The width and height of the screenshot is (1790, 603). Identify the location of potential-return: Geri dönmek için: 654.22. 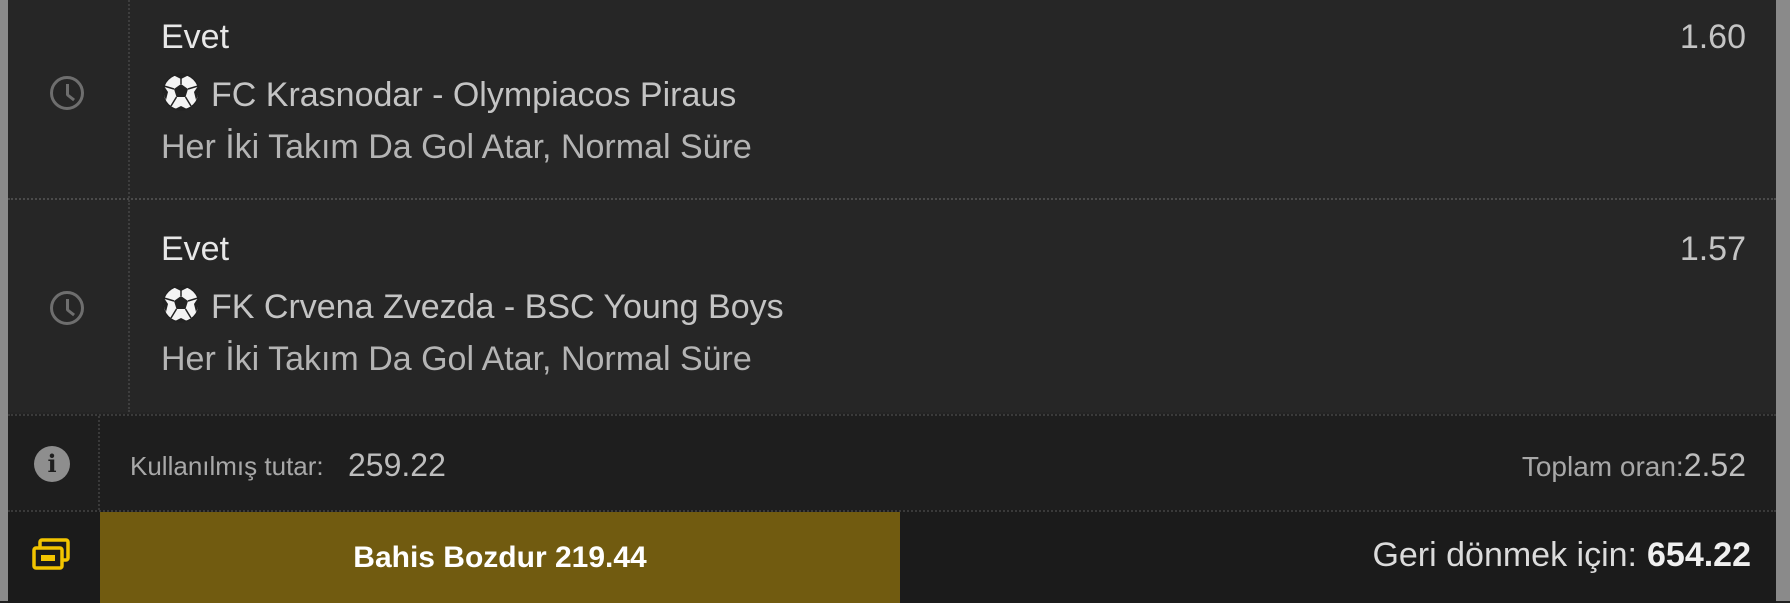
(1561, 555).